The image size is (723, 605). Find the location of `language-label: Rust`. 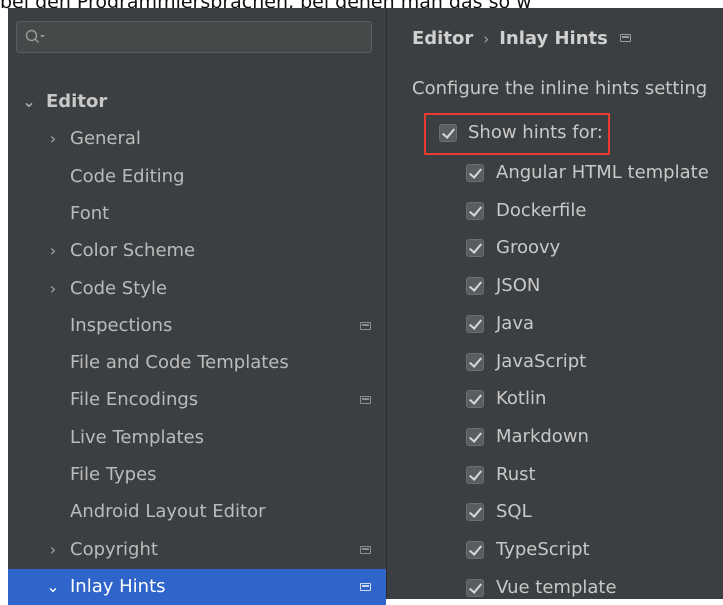

language-label: Rust is located at coordinates (516, 475).